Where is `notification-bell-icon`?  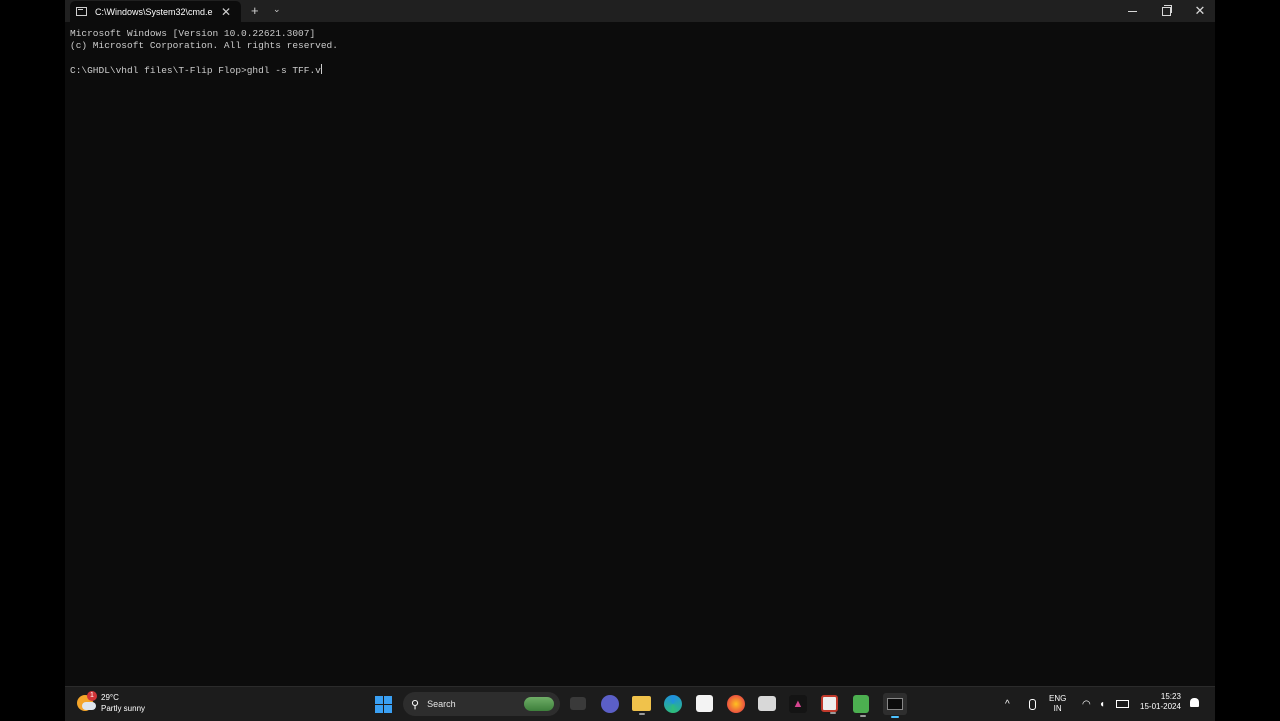
notification-bell-icon is located at coordinates (1194, 702).